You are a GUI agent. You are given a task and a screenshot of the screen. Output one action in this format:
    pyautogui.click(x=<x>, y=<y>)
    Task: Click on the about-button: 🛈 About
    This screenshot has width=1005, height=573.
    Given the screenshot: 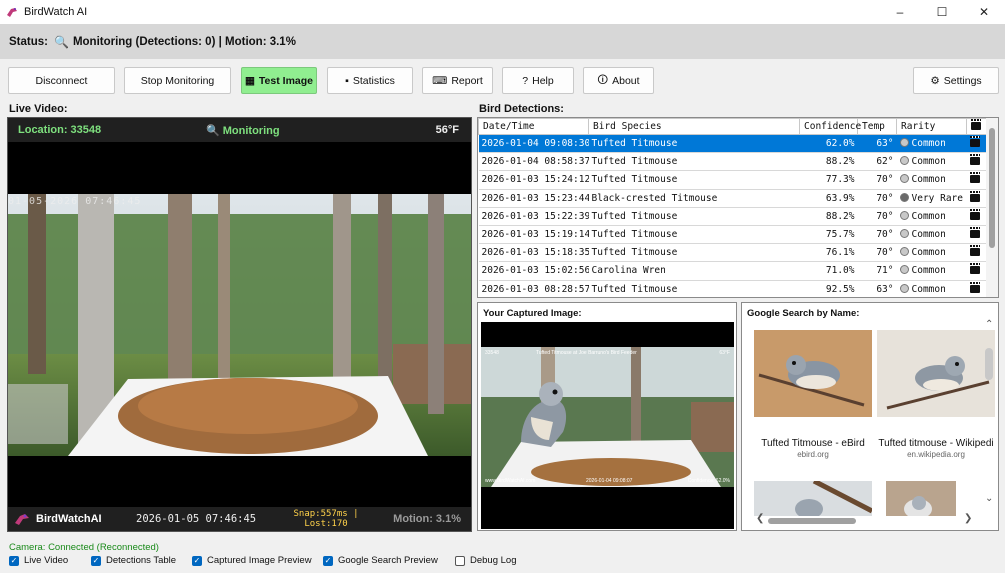 What is the action you would take?
    pyautogui.click(x=618, y=80)
    